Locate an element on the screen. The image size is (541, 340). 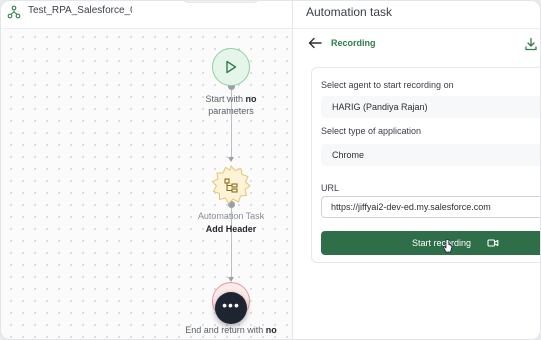
agent-label: Select agent to start recording on is located at coordinates (387, 85).